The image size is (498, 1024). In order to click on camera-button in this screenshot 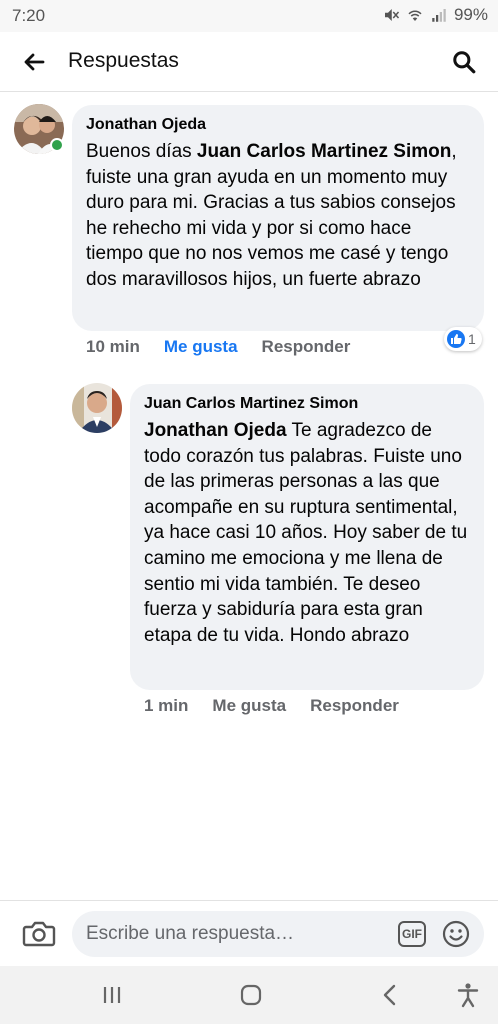, I will do `click(39, 934)`.